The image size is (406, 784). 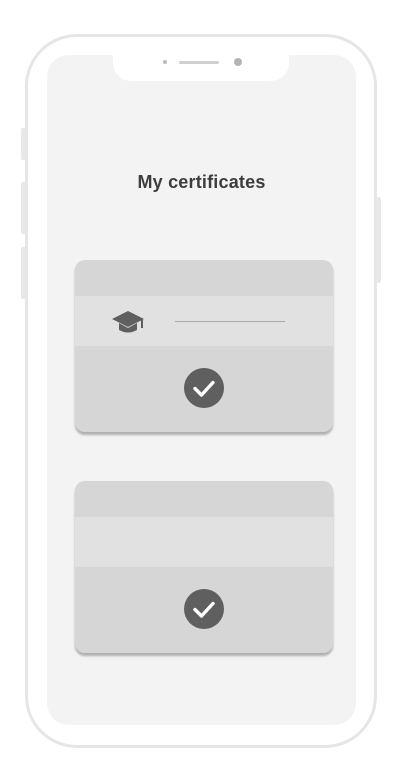 What do you see at coordinates (201, 68) in the screenshot?
I see `notch` at bounding box center [201, 68].